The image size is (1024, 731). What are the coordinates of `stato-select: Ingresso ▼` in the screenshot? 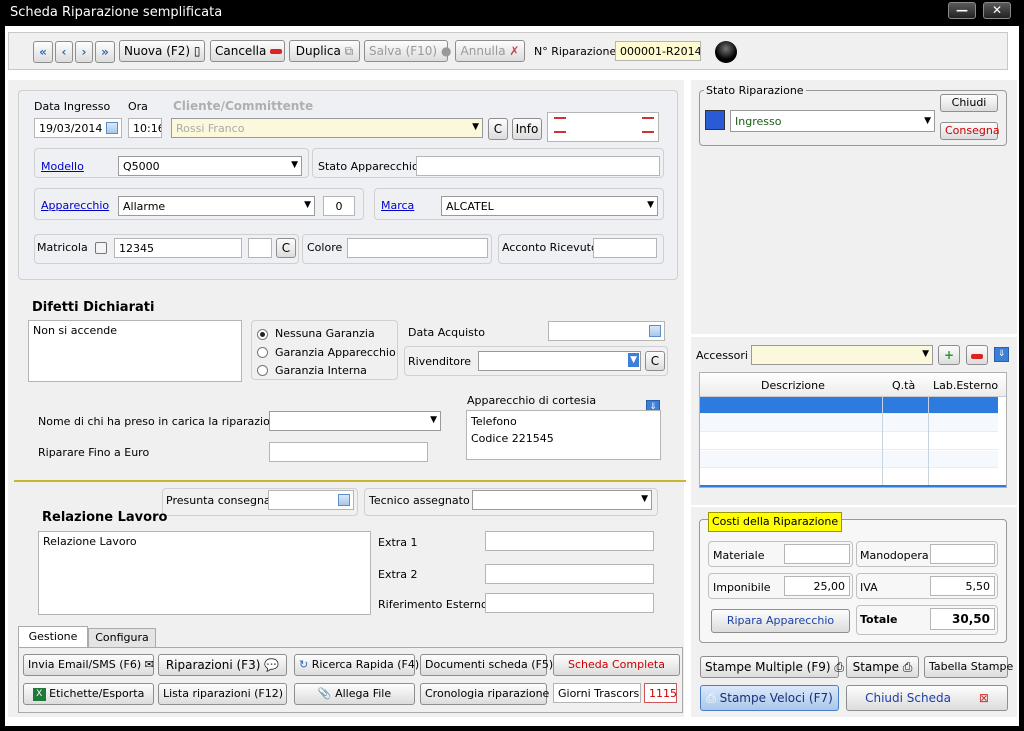 It's located at (832, 121).